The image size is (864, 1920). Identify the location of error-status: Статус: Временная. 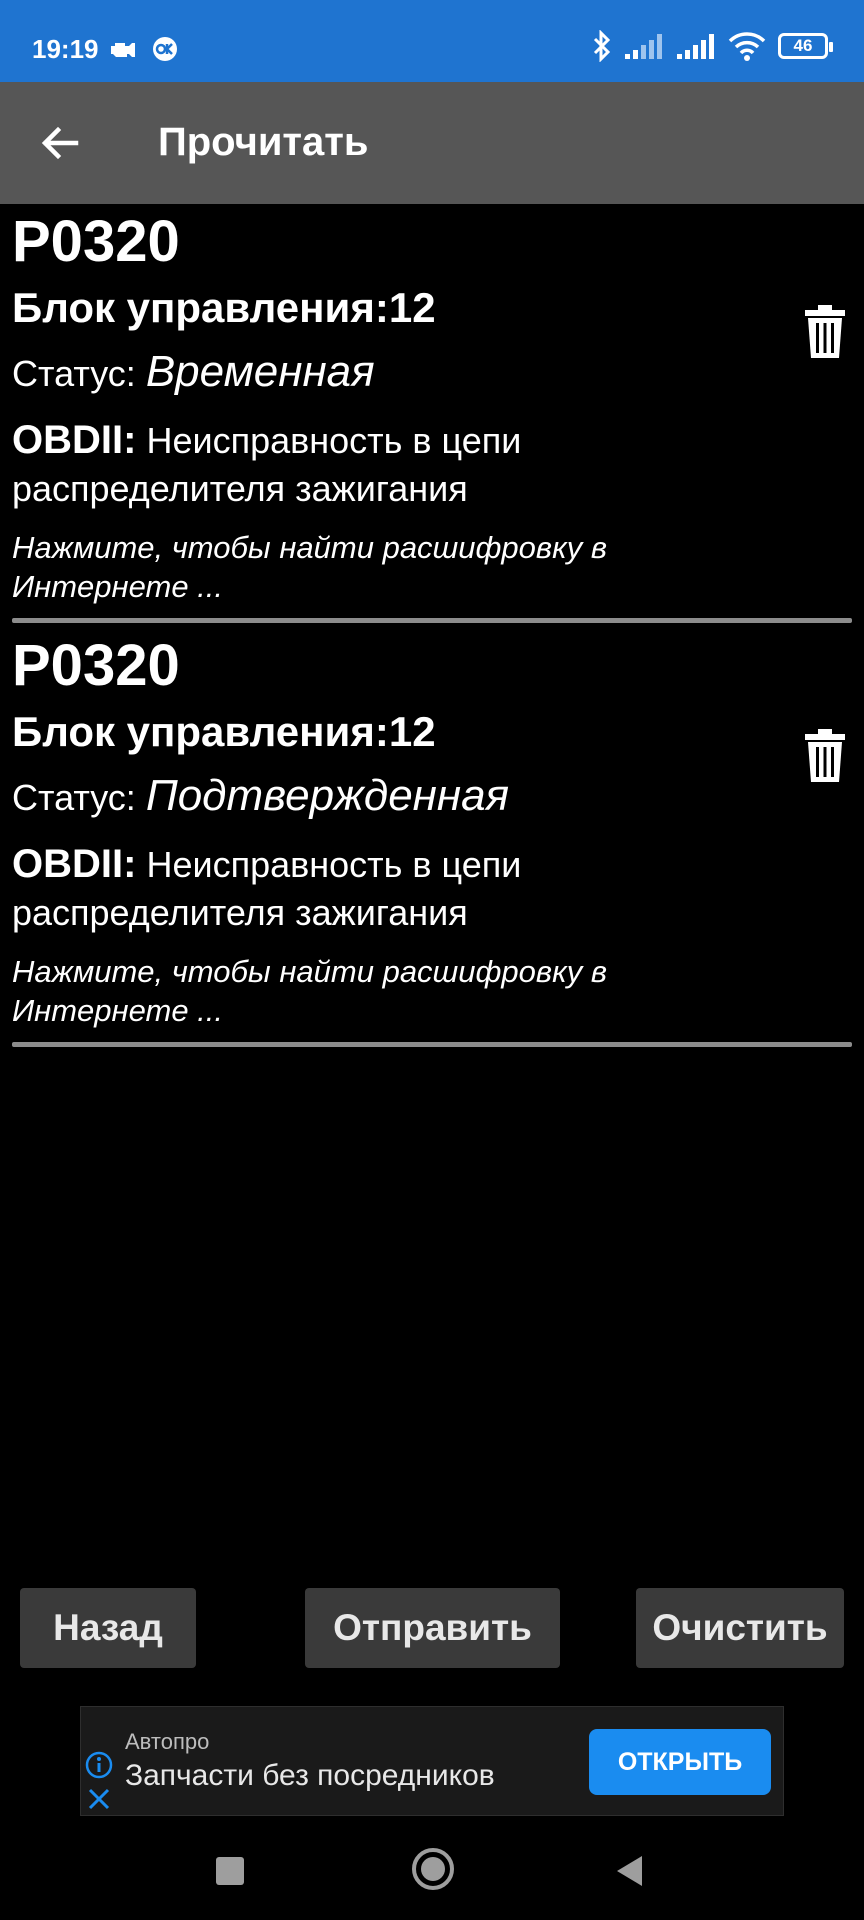
(193, 371).